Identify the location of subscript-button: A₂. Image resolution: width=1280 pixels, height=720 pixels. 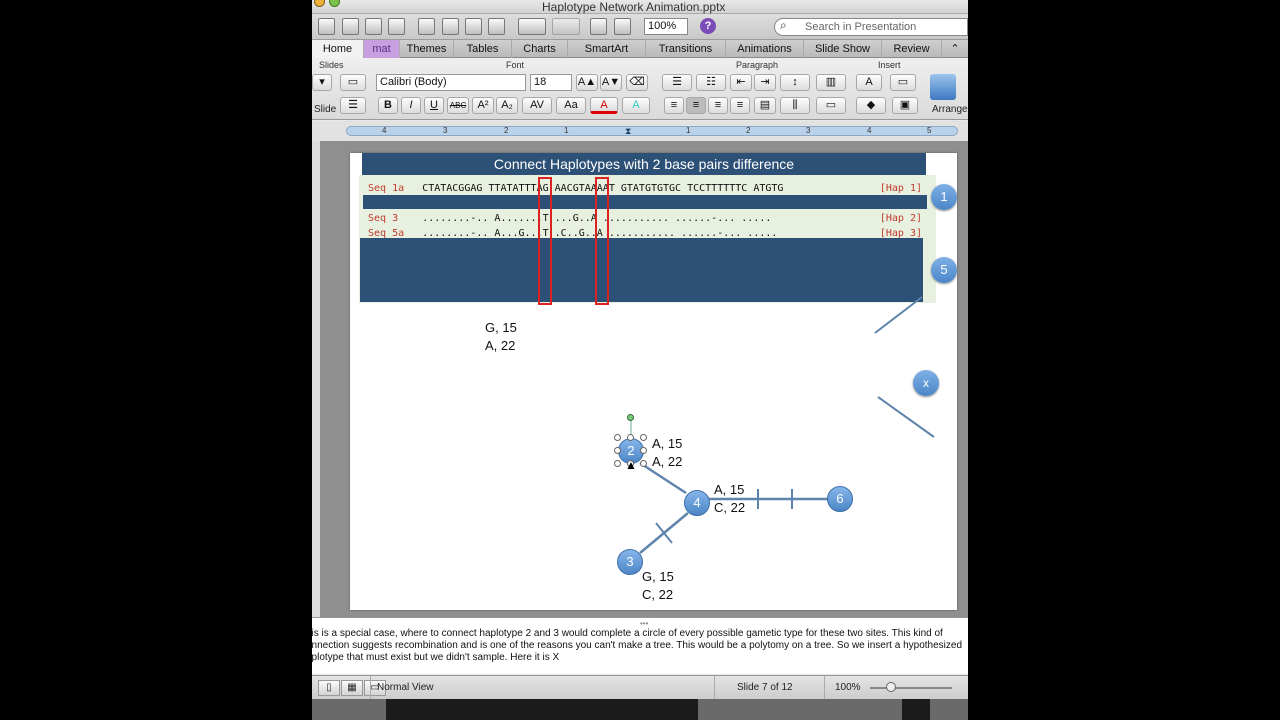
(507, 105).